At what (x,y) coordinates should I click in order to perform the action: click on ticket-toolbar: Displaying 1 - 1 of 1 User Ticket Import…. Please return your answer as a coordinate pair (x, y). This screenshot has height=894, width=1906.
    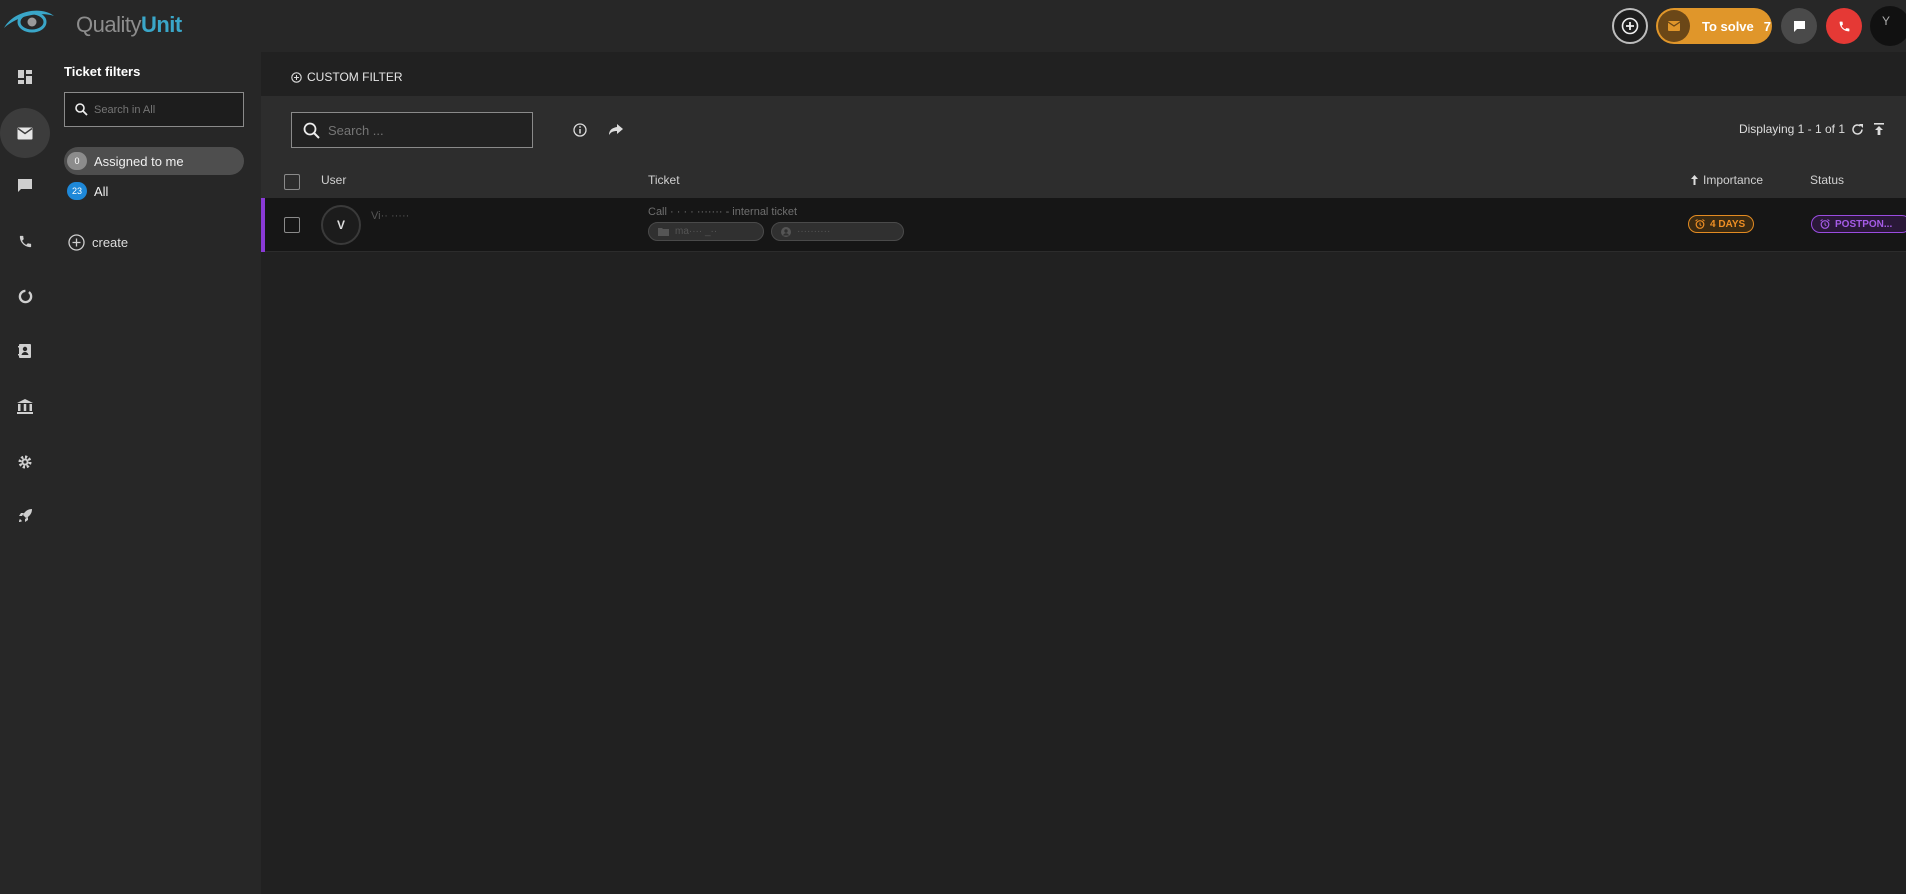
    Looking at the image, I should click on (1083, 153).